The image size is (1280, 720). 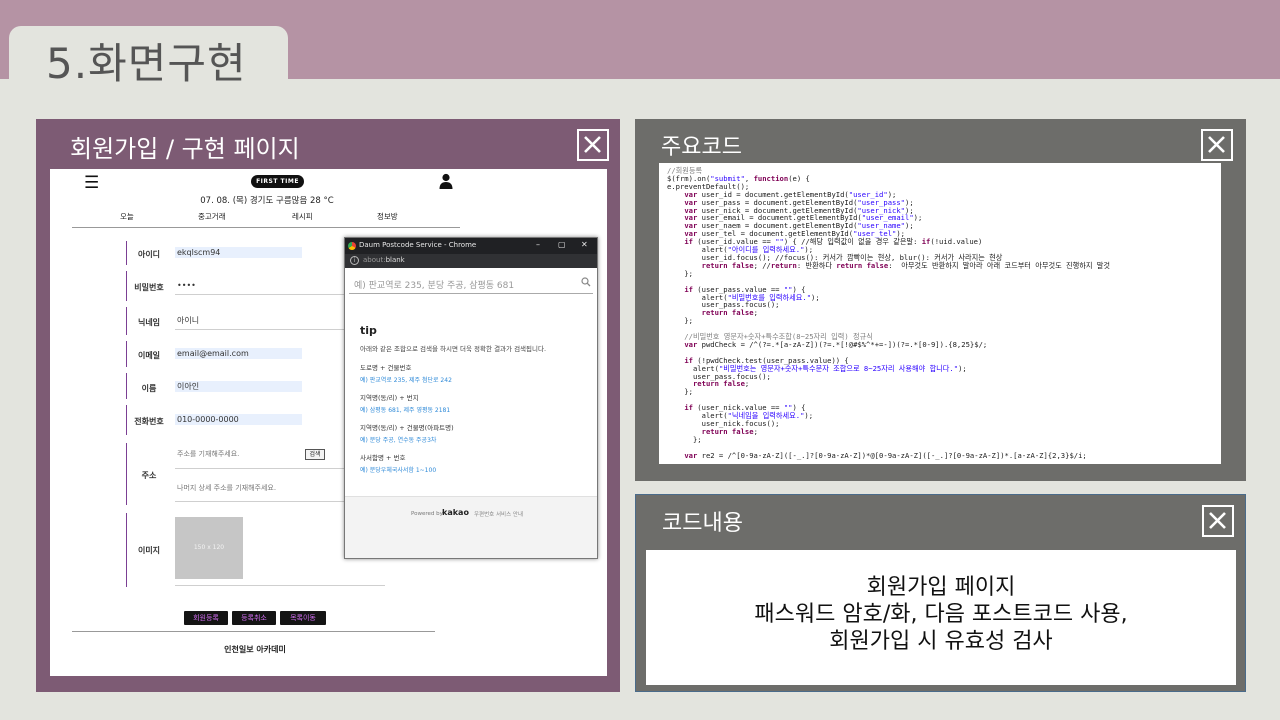 I want to click on postcode-search-placeholder: 예) 판교역로 235, 분당 주공, 삼평동 681, so click(x=434, y=286).